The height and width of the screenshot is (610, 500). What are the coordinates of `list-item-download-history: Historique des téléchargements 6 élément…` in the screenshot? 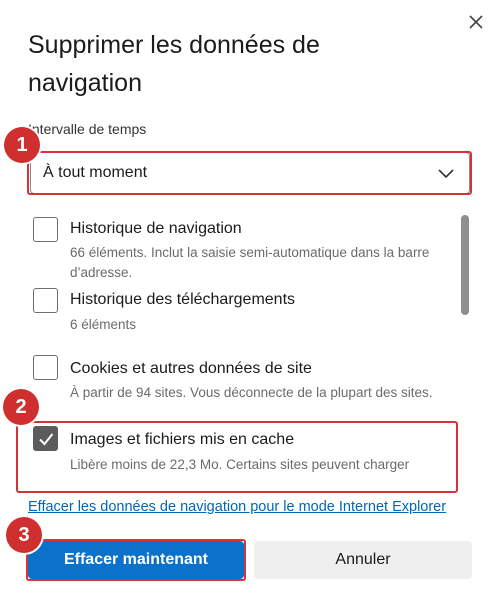 It's located at (230, 318).